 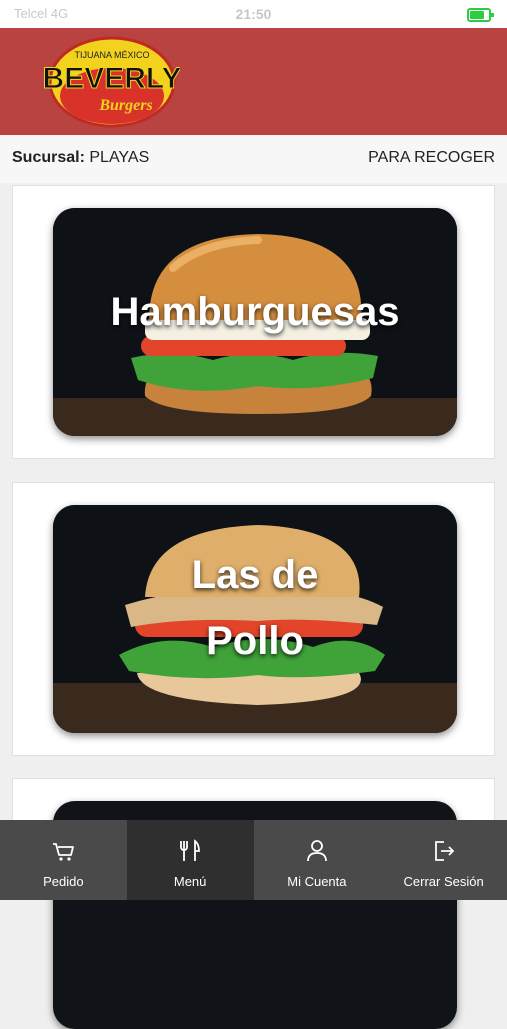 I want to click on branch-label: Sucursal:, so click(x=48, y=157).